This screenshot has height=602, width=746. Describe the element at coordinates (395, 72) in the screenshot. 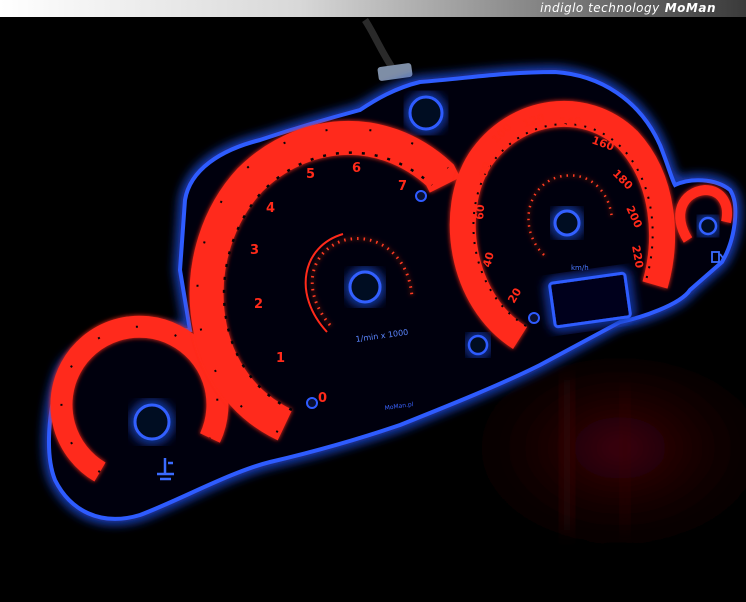

I see `connector` at that location.